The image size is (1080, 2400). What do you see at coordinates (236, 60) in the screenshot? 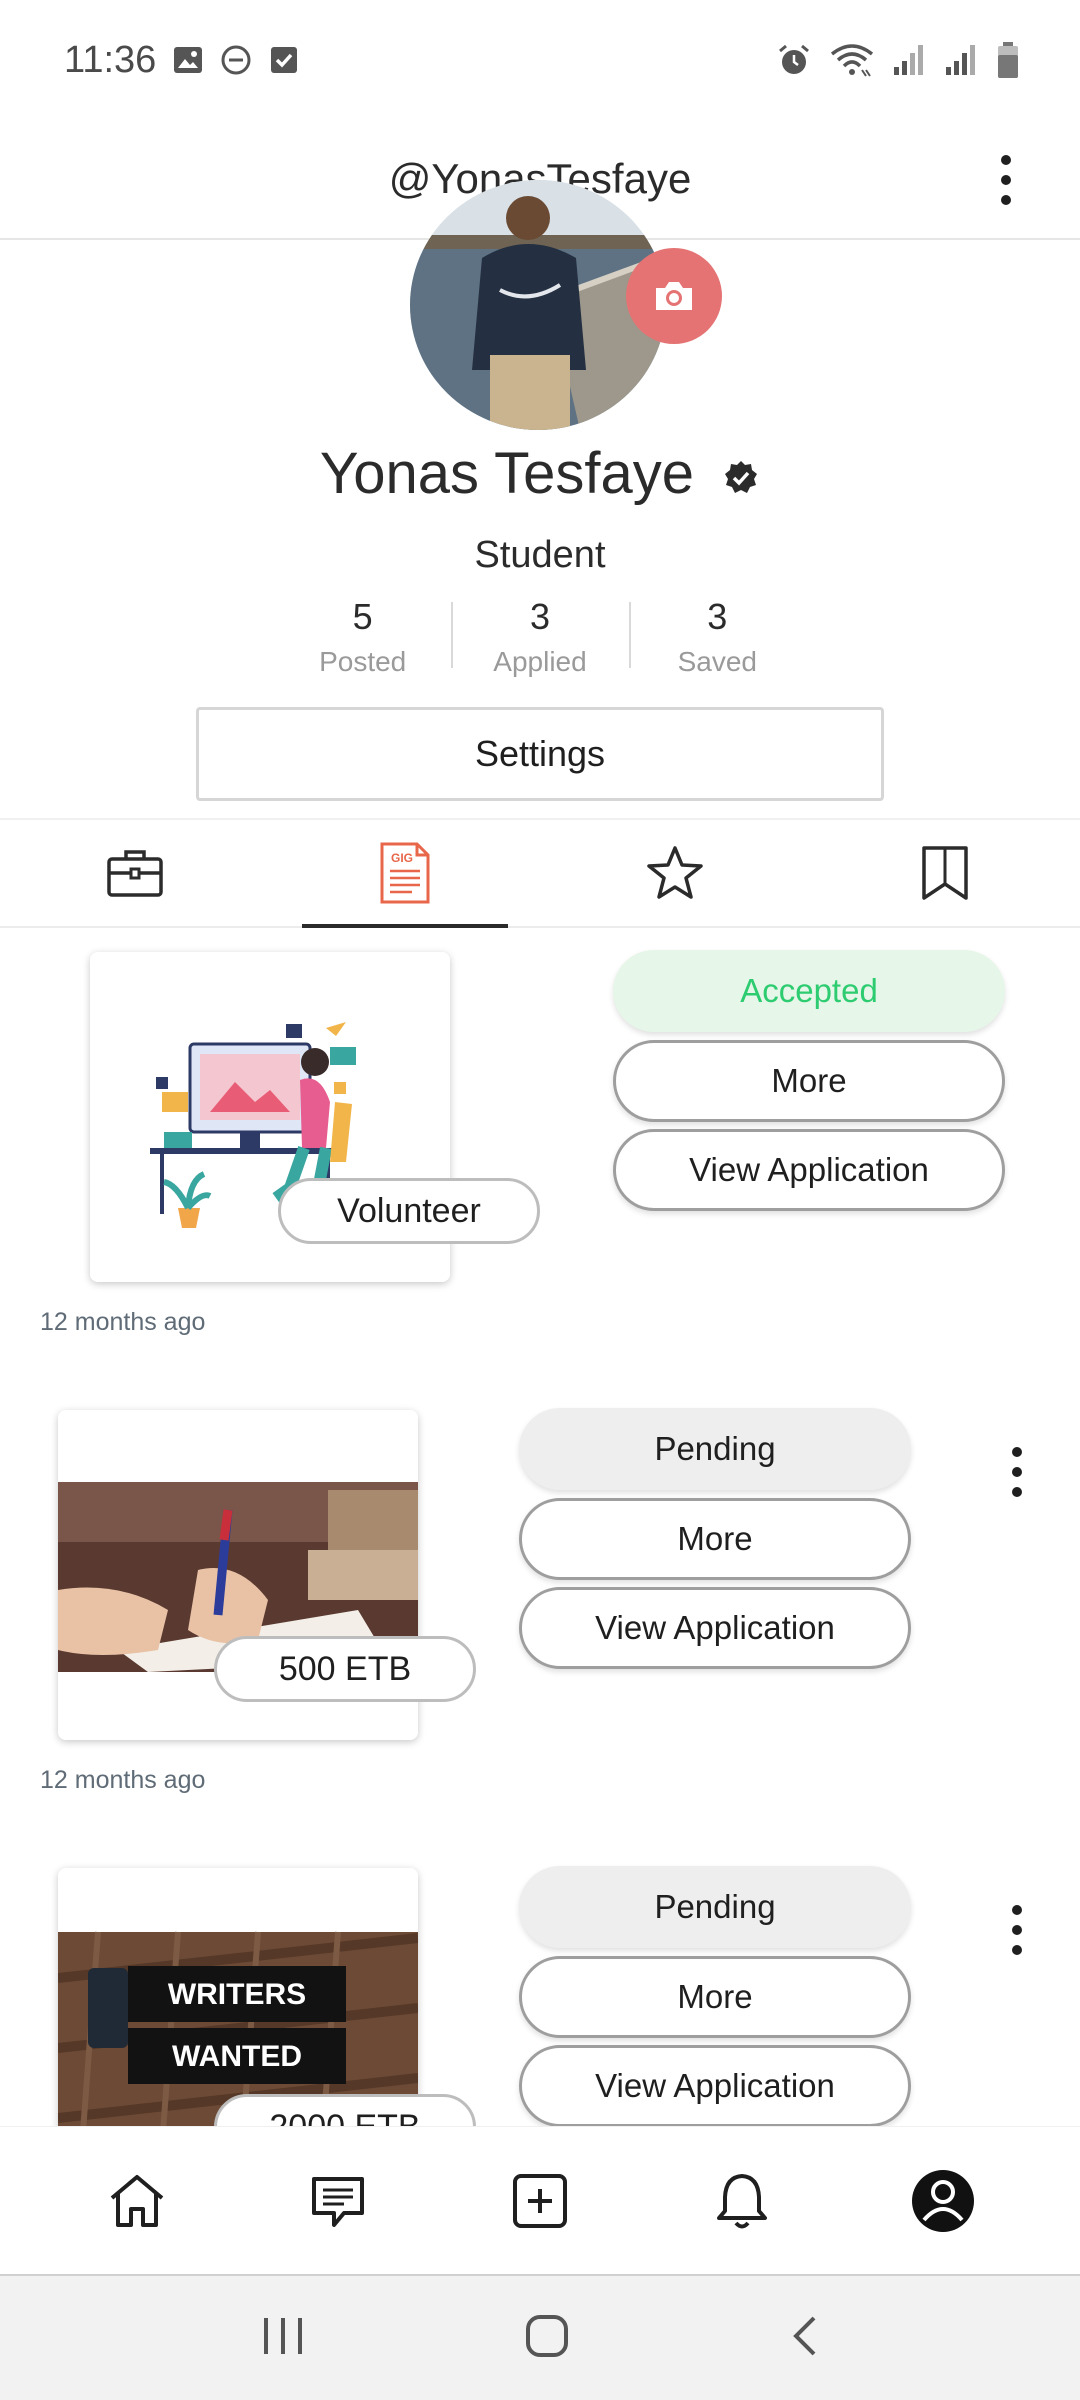
I see `dnd-icon` at bounding box center [236, 60].